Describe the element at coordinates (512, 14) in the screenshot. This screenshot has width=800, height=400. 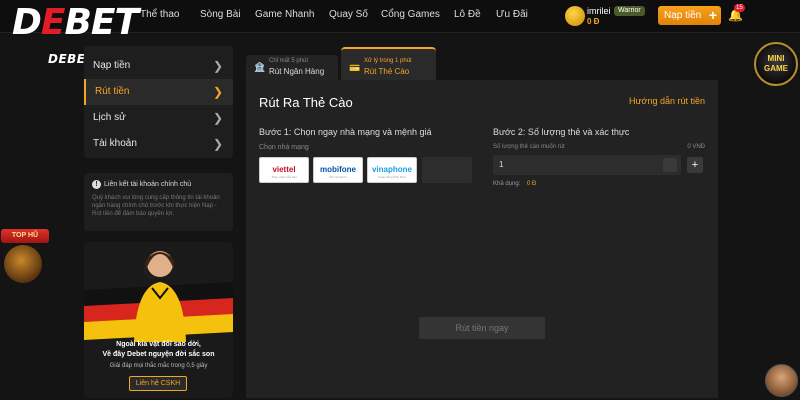
I see `nav-item-promotions: Ưu Đãi` at that location.